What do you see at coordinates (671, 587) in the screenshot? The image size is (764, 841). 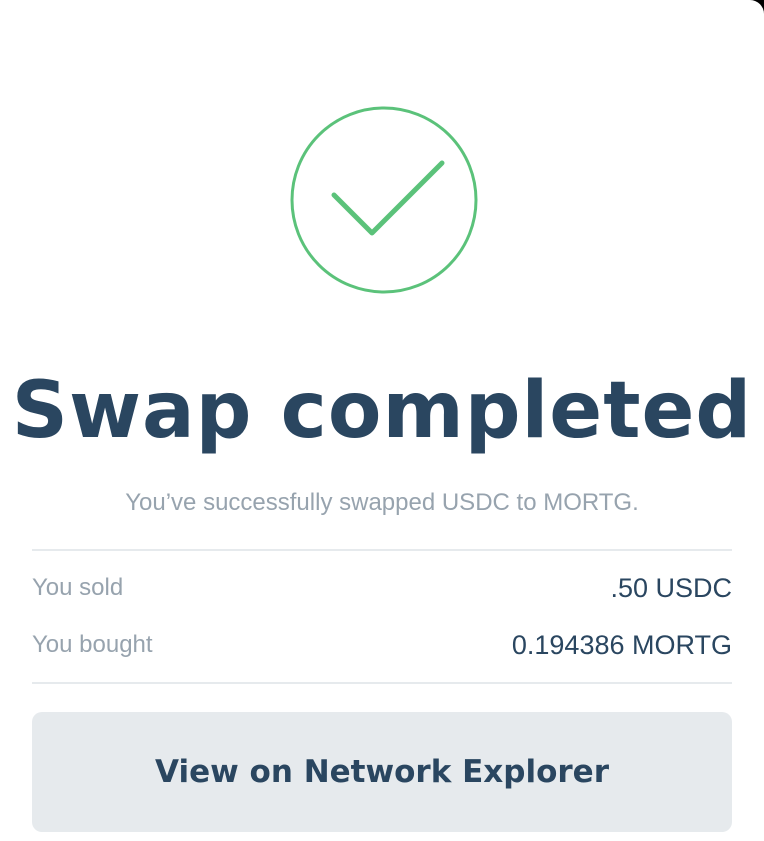 I see `sold-value: .50 USDC` at bounding box center [671, 587].